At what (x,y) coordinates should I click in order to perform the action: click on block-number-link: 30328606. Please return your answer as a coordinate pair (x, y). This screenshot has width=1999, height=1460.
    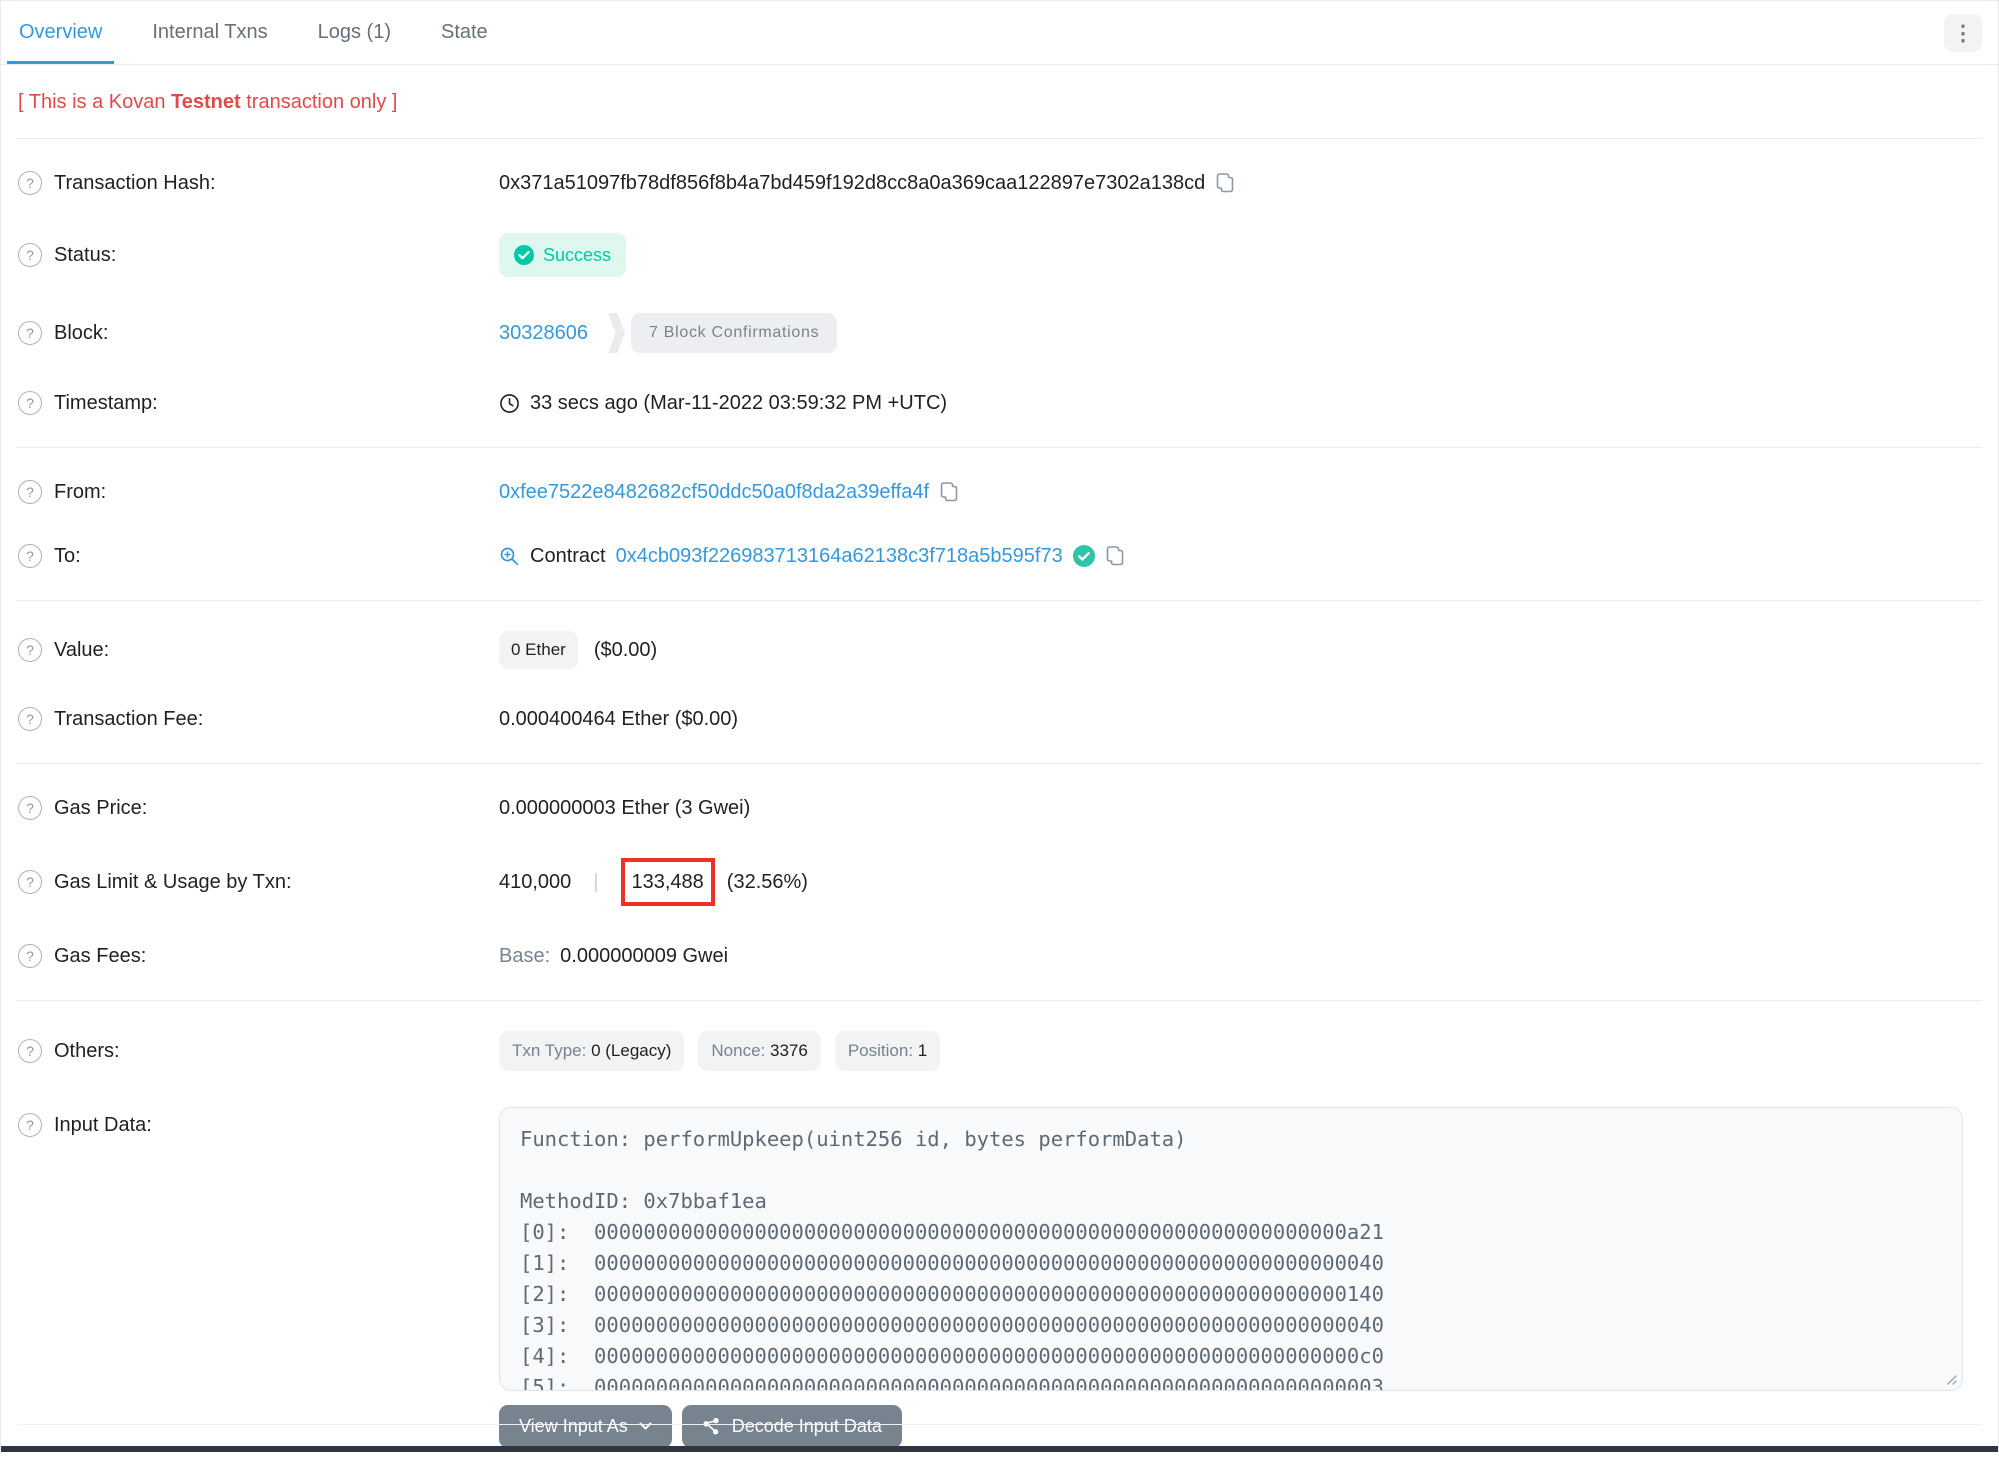
    Looking at the image, I should click on (543, 333).